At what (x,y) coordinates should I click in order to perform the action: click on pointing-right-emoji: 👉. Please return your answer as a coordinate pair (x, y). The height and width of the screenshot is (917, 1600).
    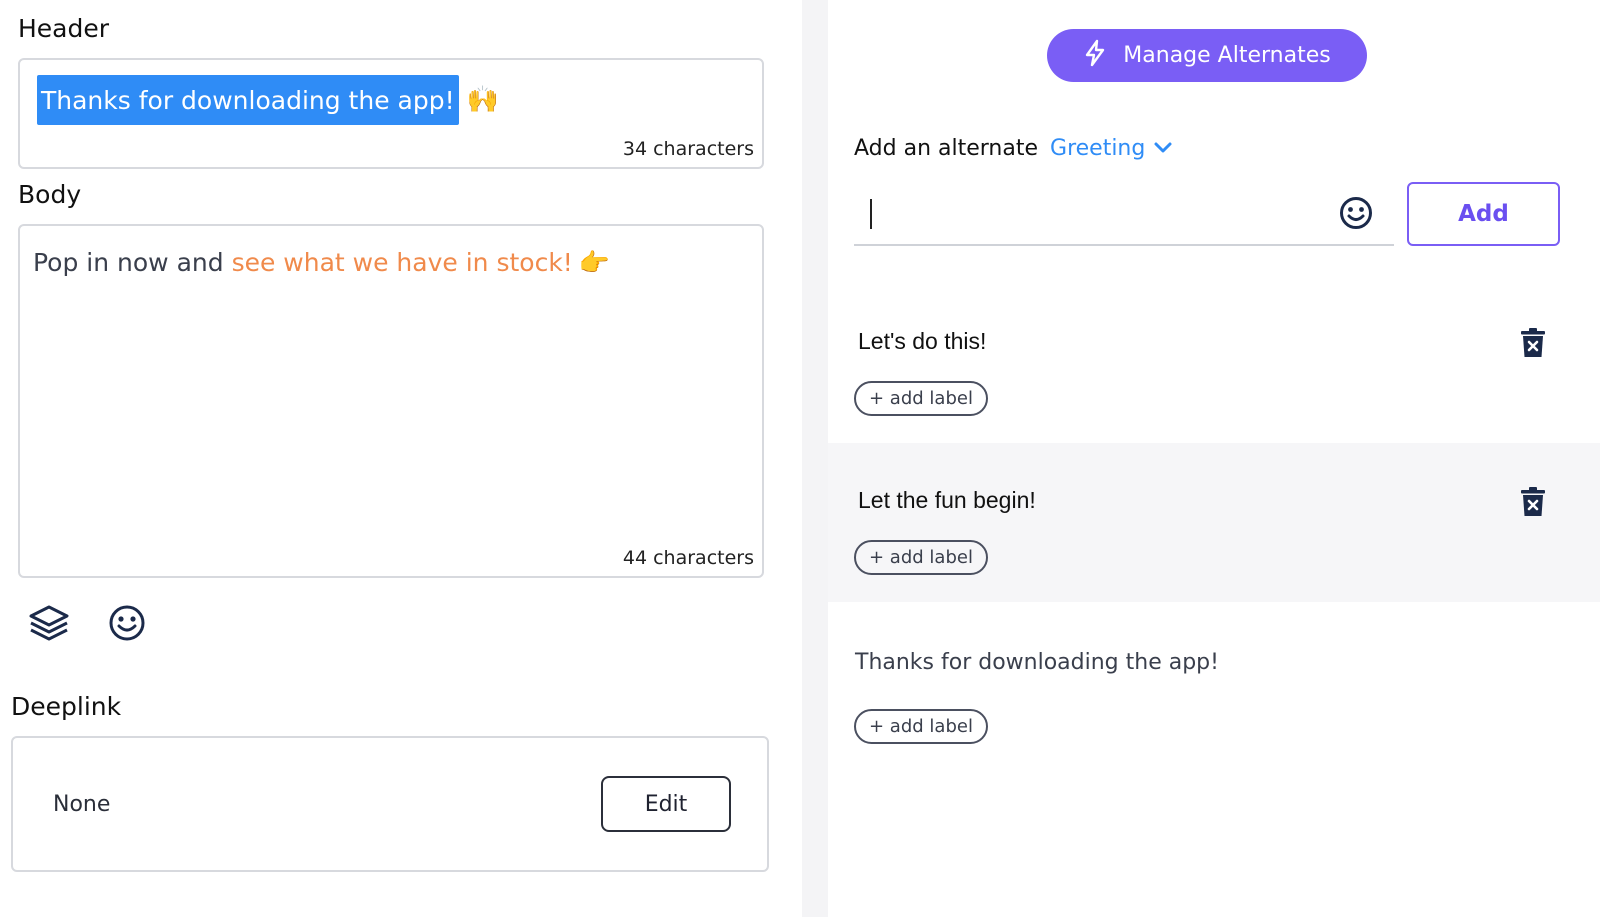
    Looking at the image, I should click on (594, 262).